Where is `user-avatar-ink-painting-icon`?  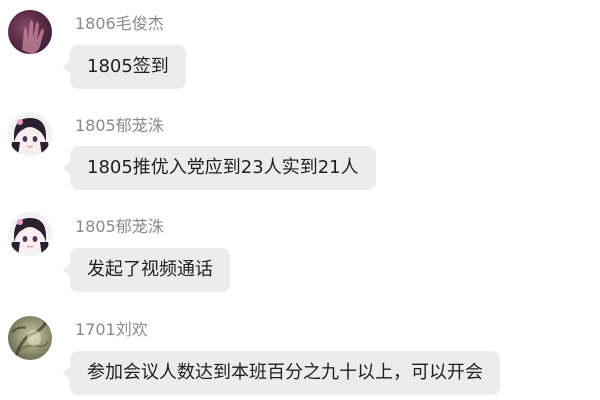 user-avatar-ink-painting-icon is located at coordinates (30, 338).